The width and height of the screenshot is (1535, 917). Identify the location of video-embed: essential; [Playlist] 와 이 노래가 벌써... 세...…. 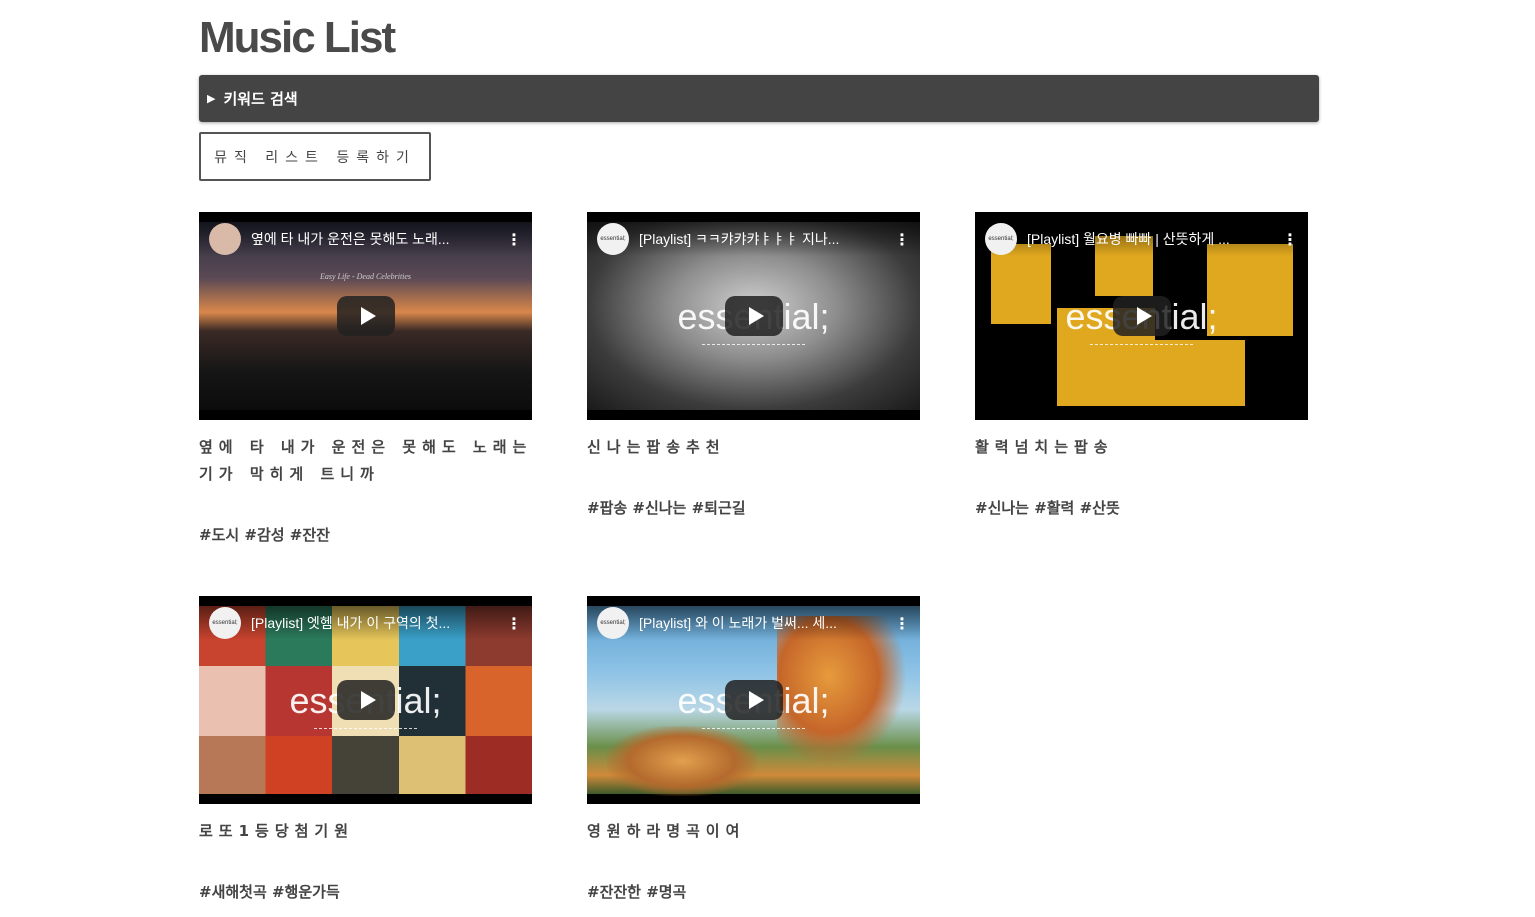
(753, 700).